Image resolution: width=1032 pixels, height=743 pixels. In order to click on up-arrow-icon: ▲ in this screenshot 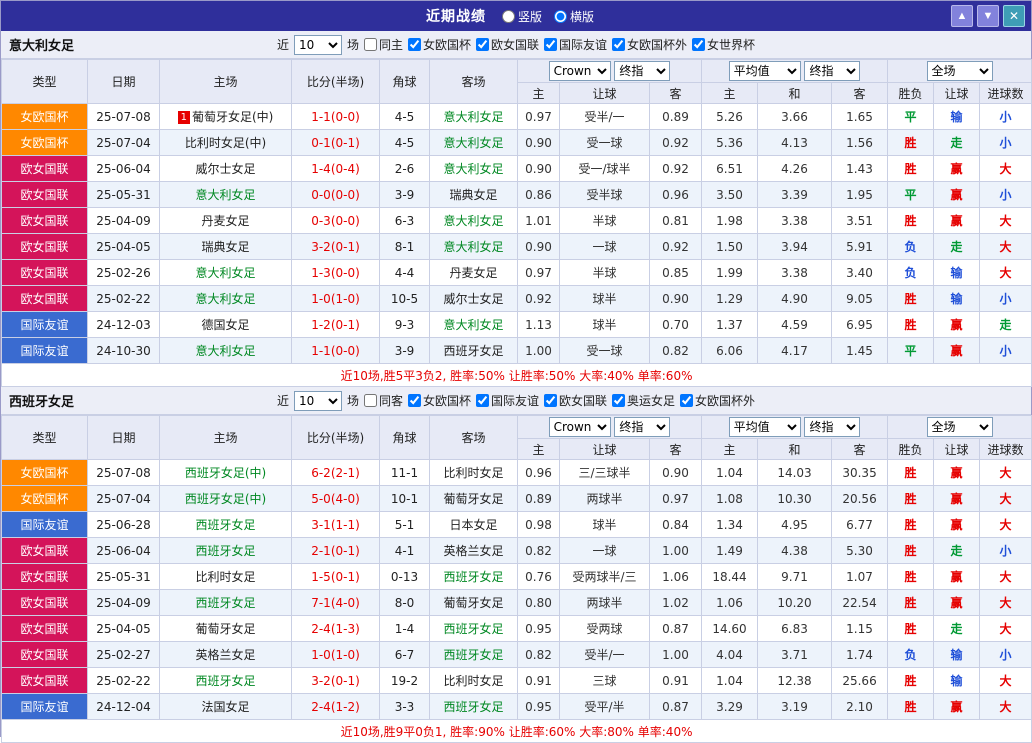, I will do `click(962, 16)`.